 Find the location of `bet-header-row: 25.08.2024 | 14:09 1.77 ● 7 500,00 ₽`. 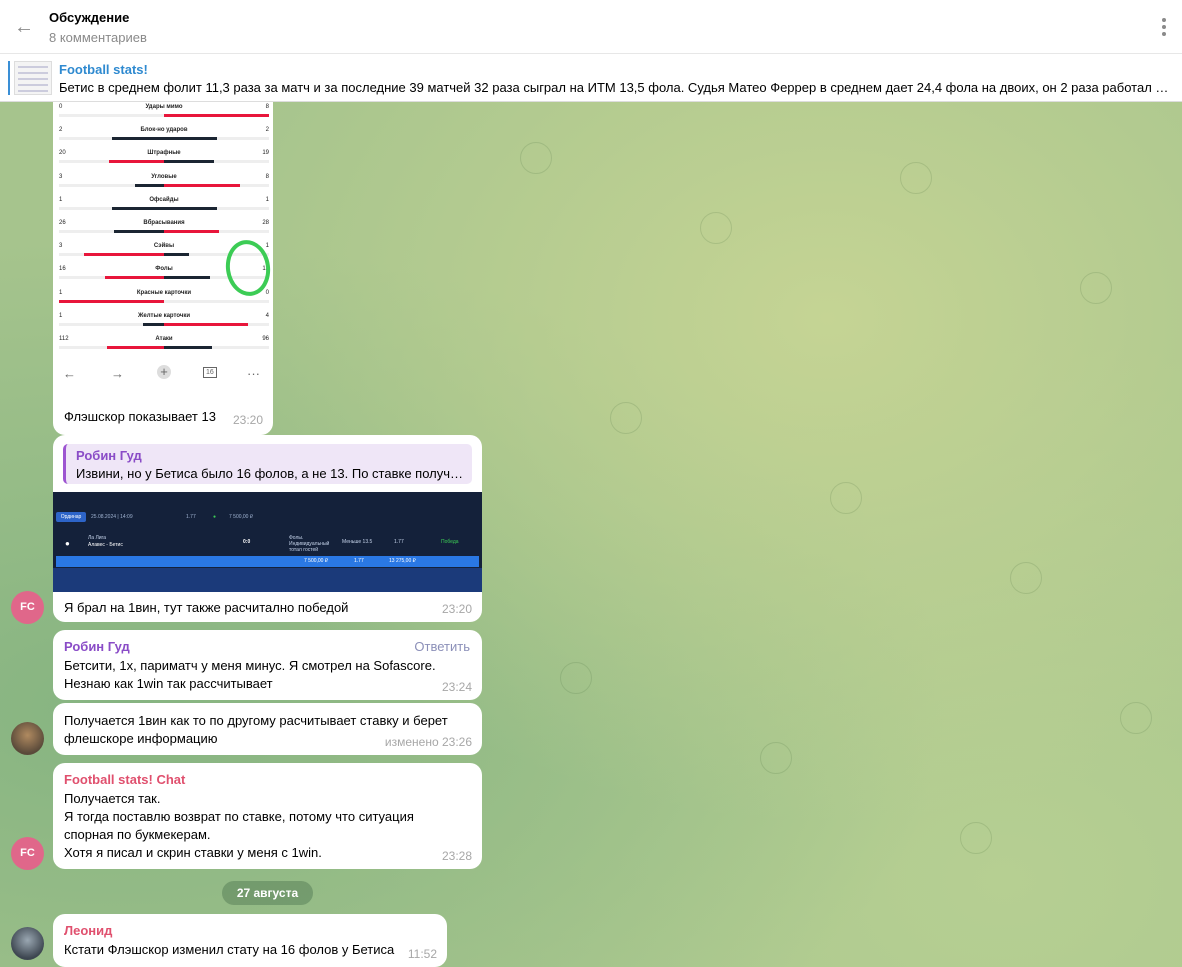

bet-header-row: 25.08.2024 | 14:09 1.77 ● 7 500,00 ₽ is located at coordinates (172, 517).